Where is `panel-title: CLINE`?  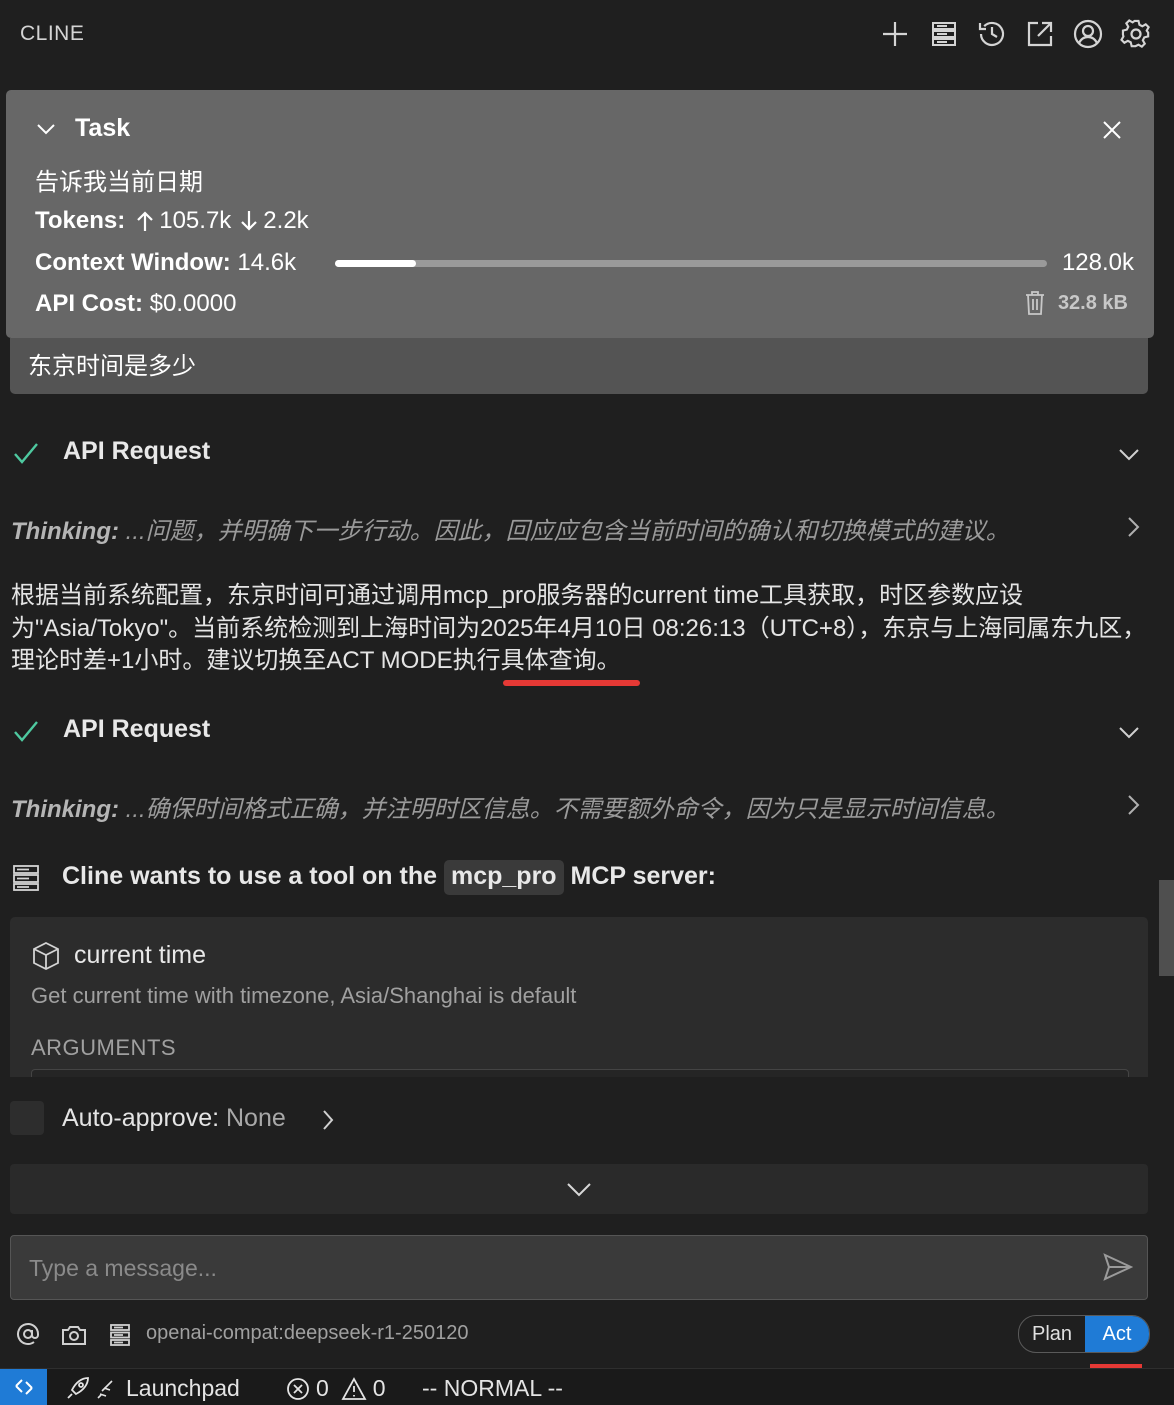 panel-title: CLINE is located at coordinates (52, 33).